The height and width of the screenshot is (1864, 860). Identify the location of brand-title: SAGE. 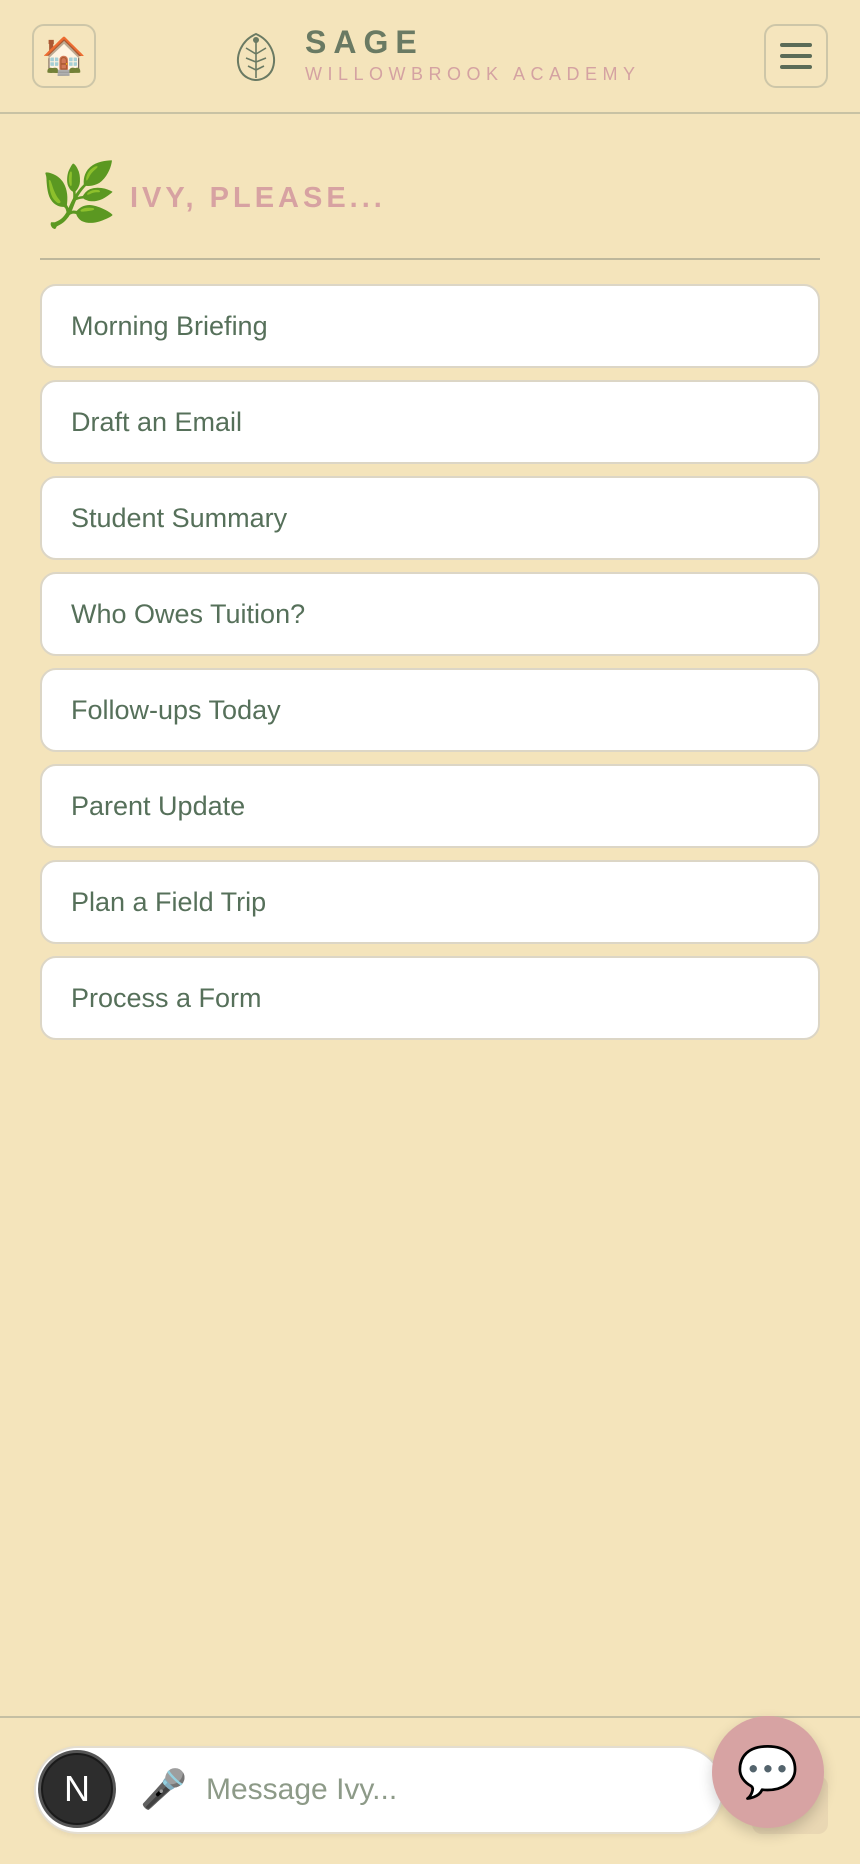
(364, 42).